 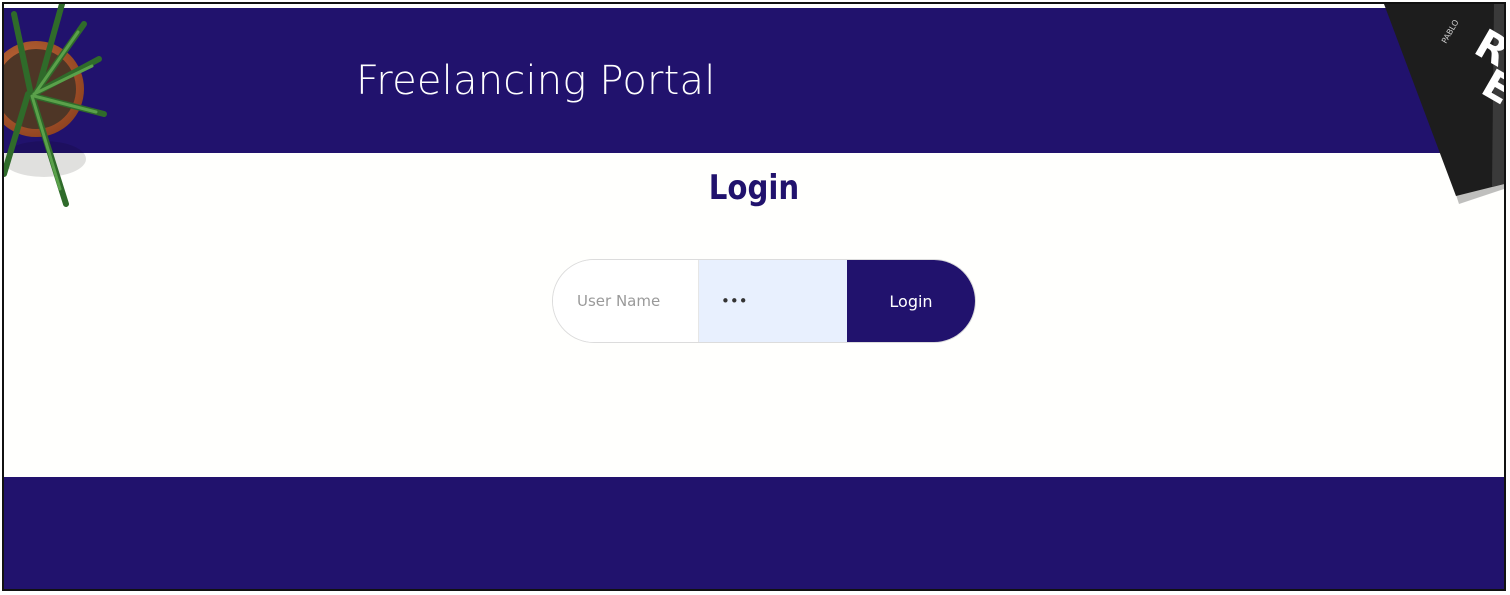 What do you see at coordinates (55, 105) in the screenshot?
I see `potted-plant-image` at bounding box center [55, 105].